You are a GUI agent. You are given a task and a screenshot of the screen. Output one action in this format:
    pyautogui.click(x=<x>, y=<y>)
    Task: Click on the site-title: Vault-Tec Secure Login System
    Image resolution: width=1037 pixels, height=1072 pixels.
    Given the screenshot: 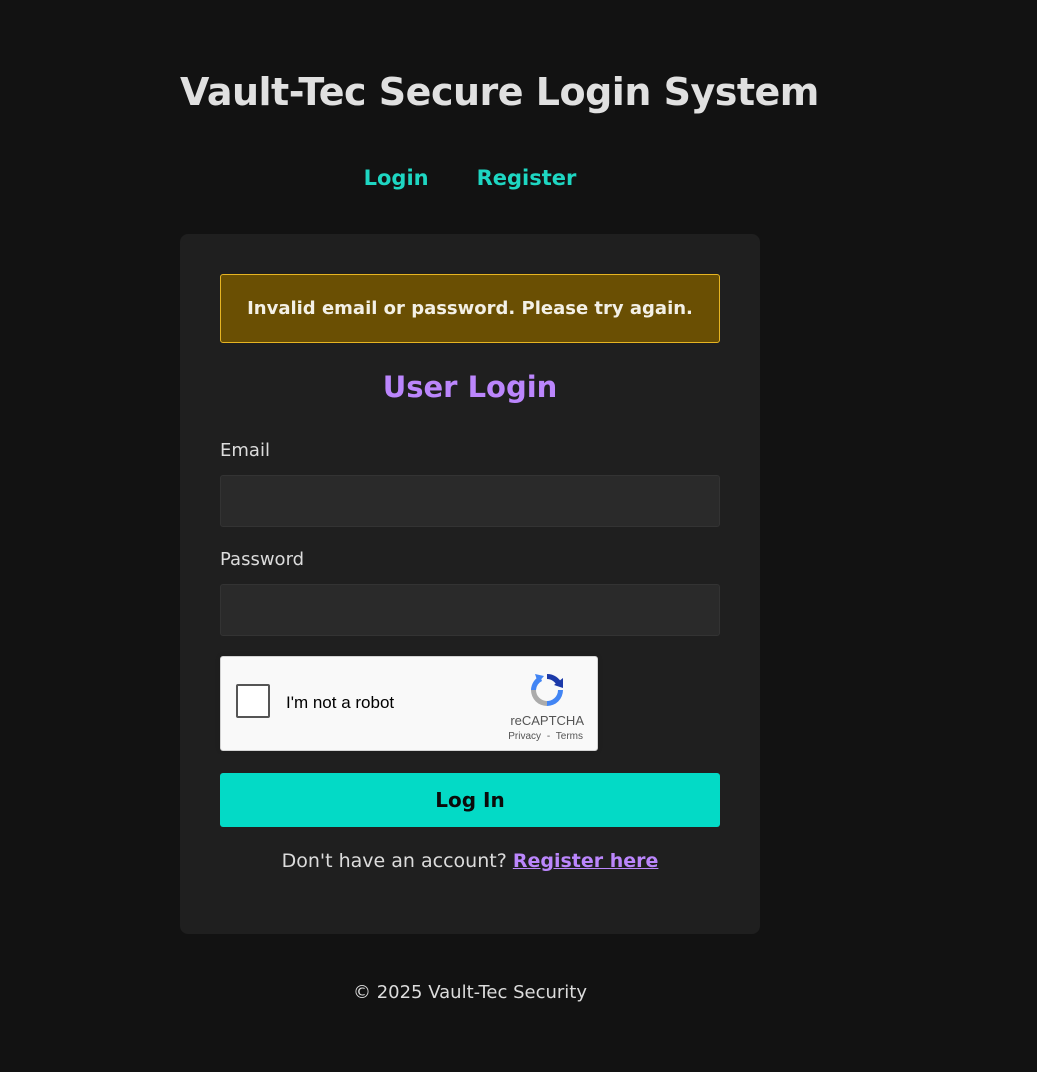 What is the action you would take?
    pyautogui.click(x=499, y=92)
    